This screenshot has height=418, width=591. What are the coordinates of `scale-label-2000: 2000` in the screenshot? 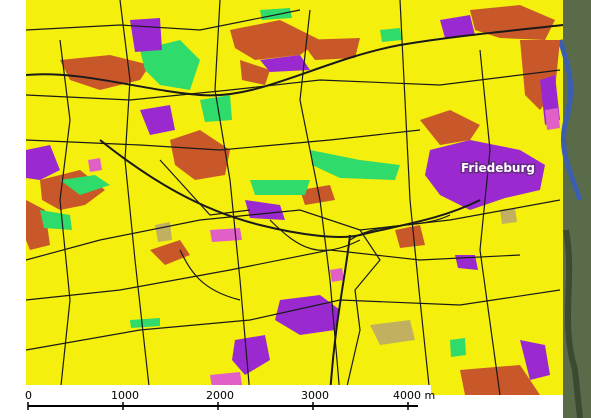 It's located at (220, 395).